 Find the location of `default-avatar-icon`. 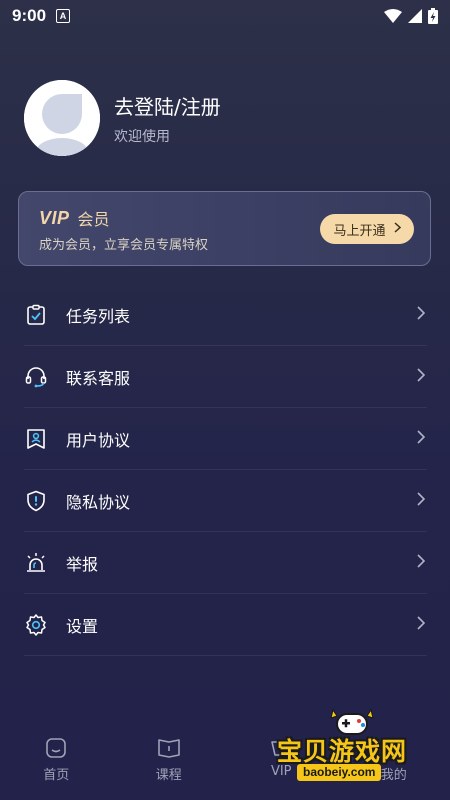

default-avatar-icon is located at coordinates (62, 118).